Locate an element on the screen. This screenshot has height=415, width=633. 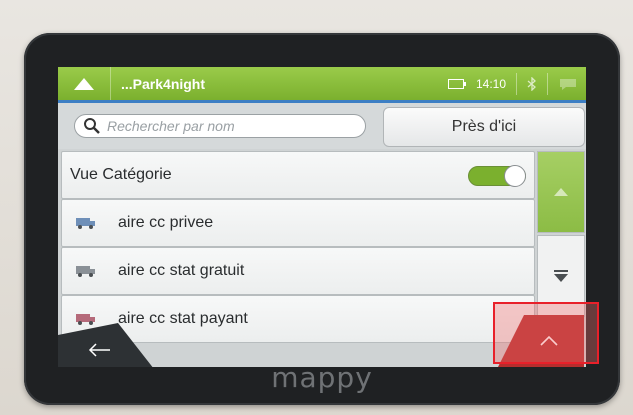
category-view-label: Vue Catégorie is located at coordinates (121, 174).